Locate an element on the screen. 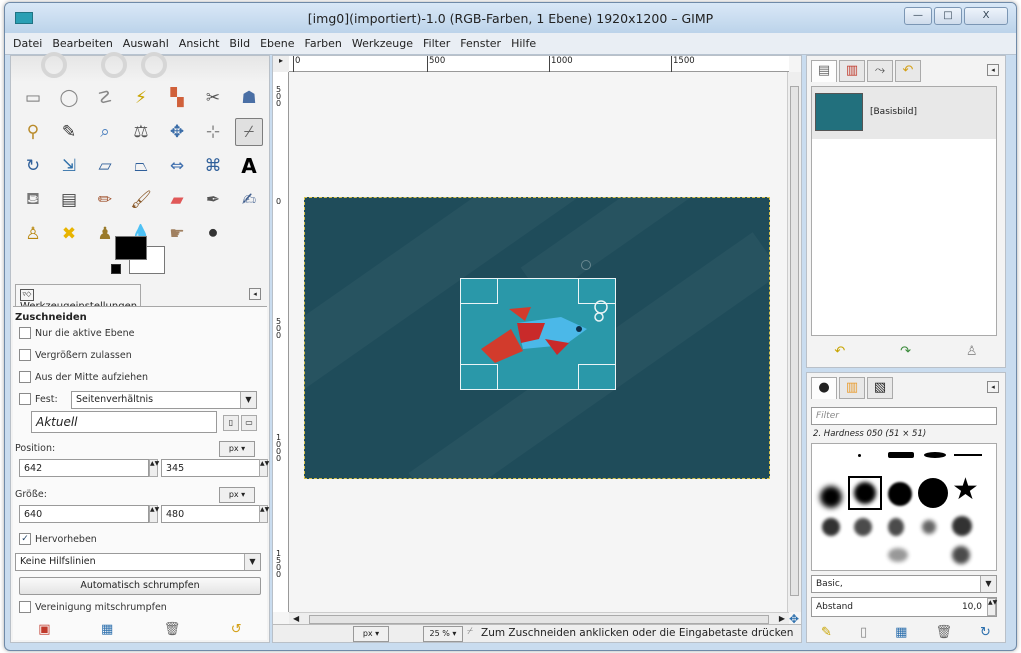 The image size is (1021, 653). redo-icon: ↷ is located at coordinates (905, 351).